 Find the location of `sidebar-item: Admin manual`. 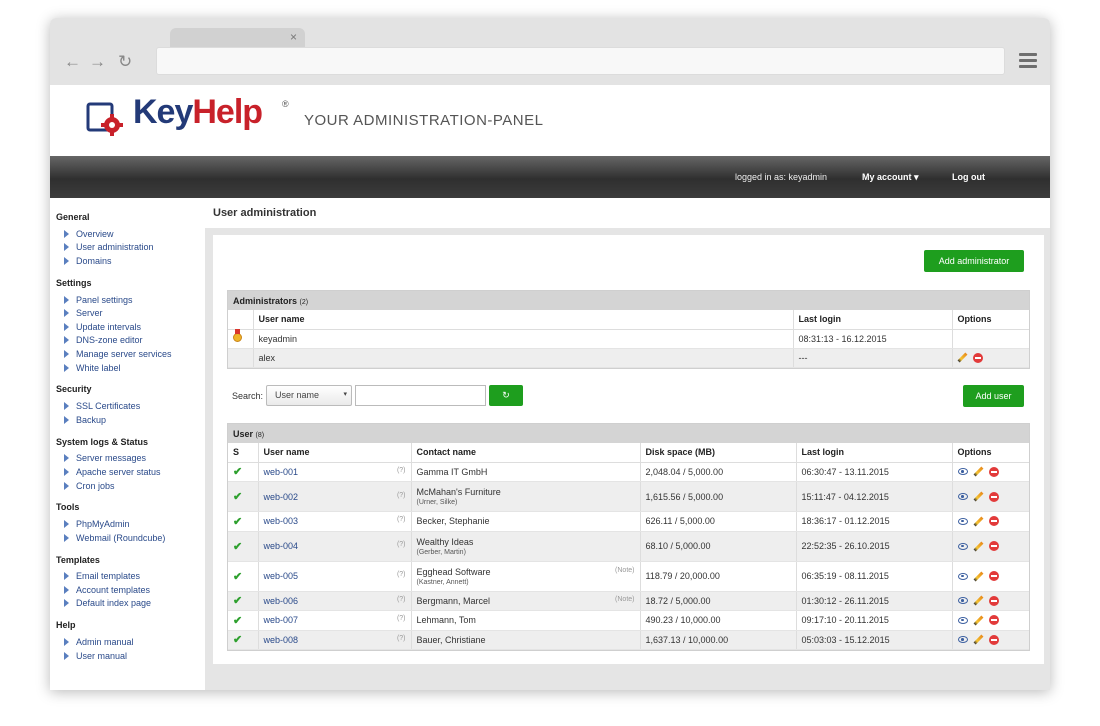

sidebar-item: Admin manual is located at coordinates (130, 642).